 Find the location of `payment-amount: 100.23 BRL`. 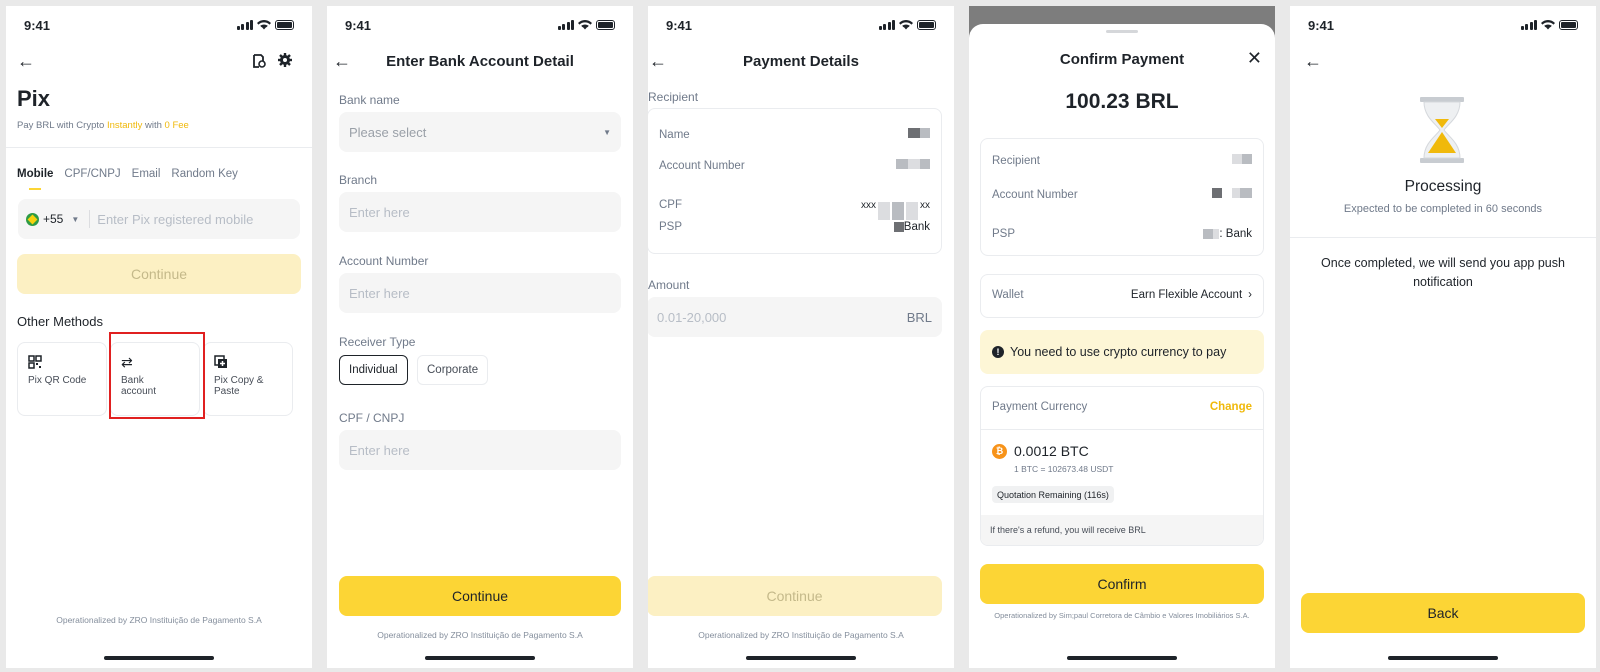

payment-amount: 100.23 BRL is located at coordinates (1122, 101).